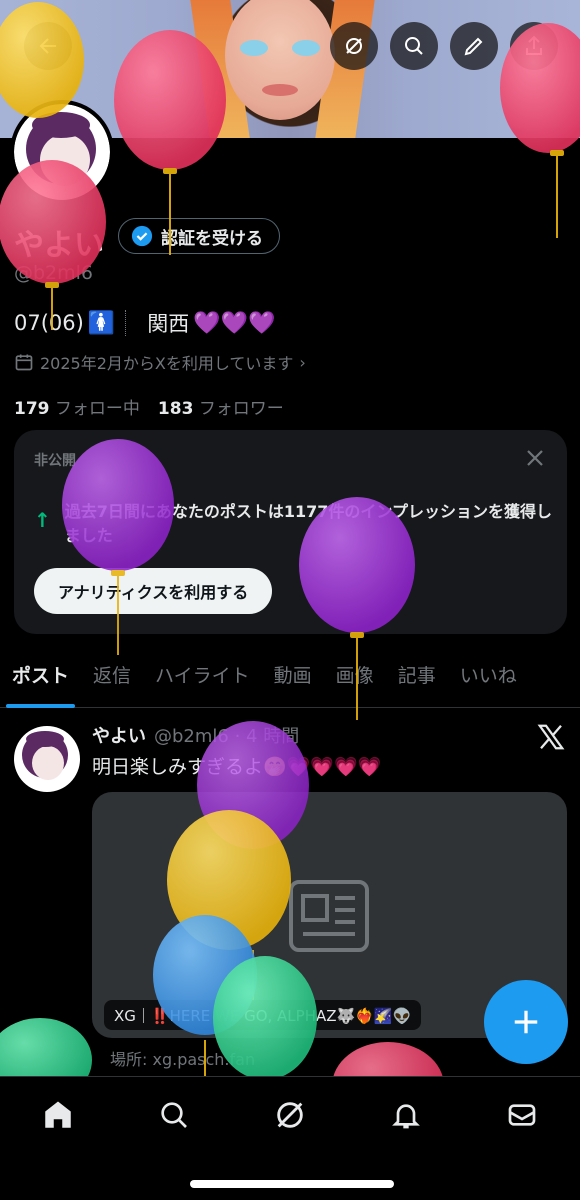  What do you see at coordinates (535, 458) in the screenshot?
I see `close-icon` at bounding box center [535, 458].